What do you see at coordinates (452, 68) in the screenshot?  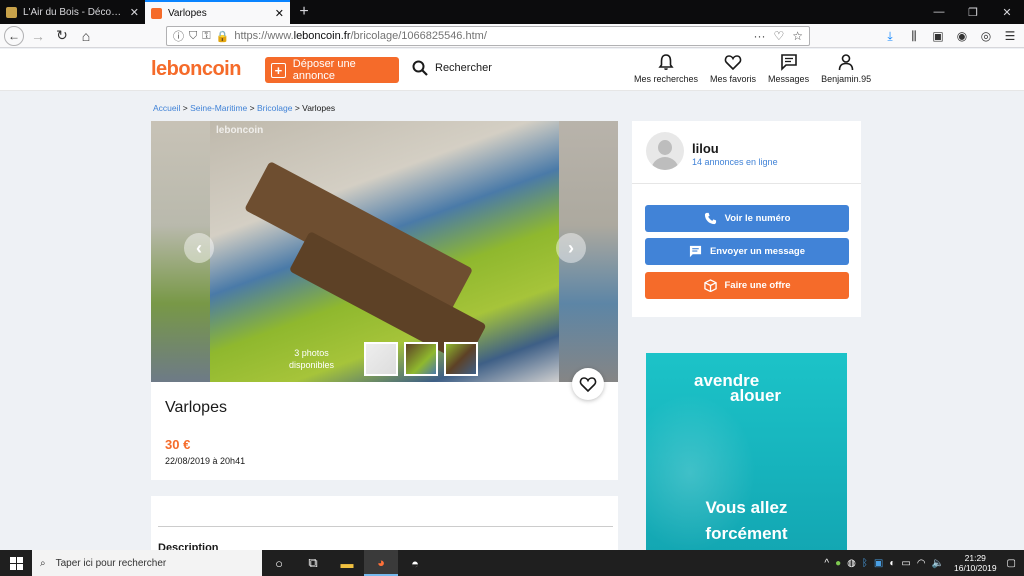 I see `search-button: Rechercher` at bounding box center [452, 68].